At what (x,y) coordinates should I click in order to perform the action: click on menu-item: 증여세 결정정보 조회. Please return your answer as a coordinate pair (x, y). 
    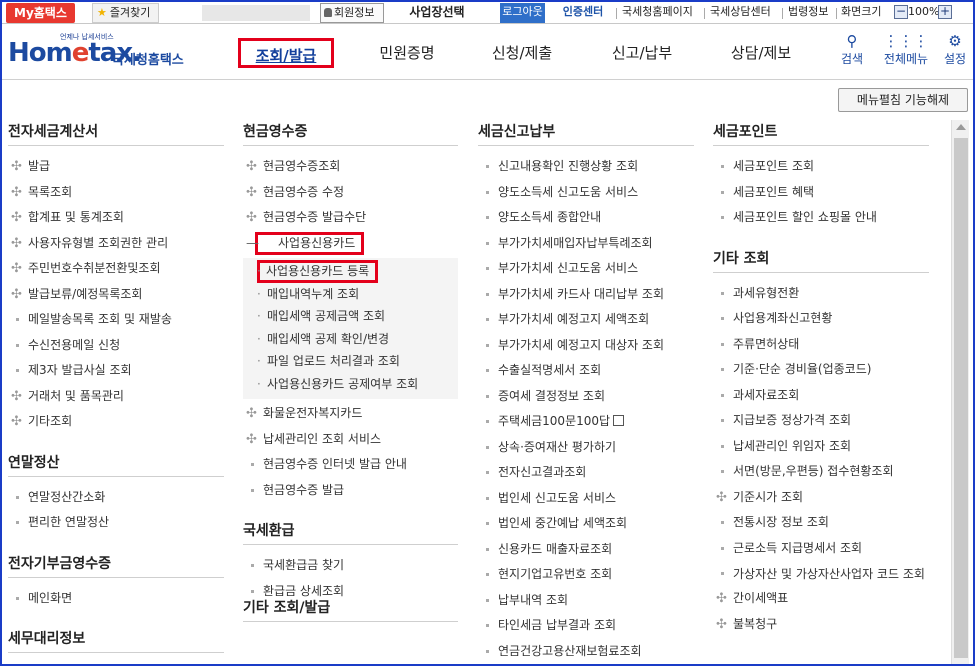
    Looking at the image, I should click on (586, 397).